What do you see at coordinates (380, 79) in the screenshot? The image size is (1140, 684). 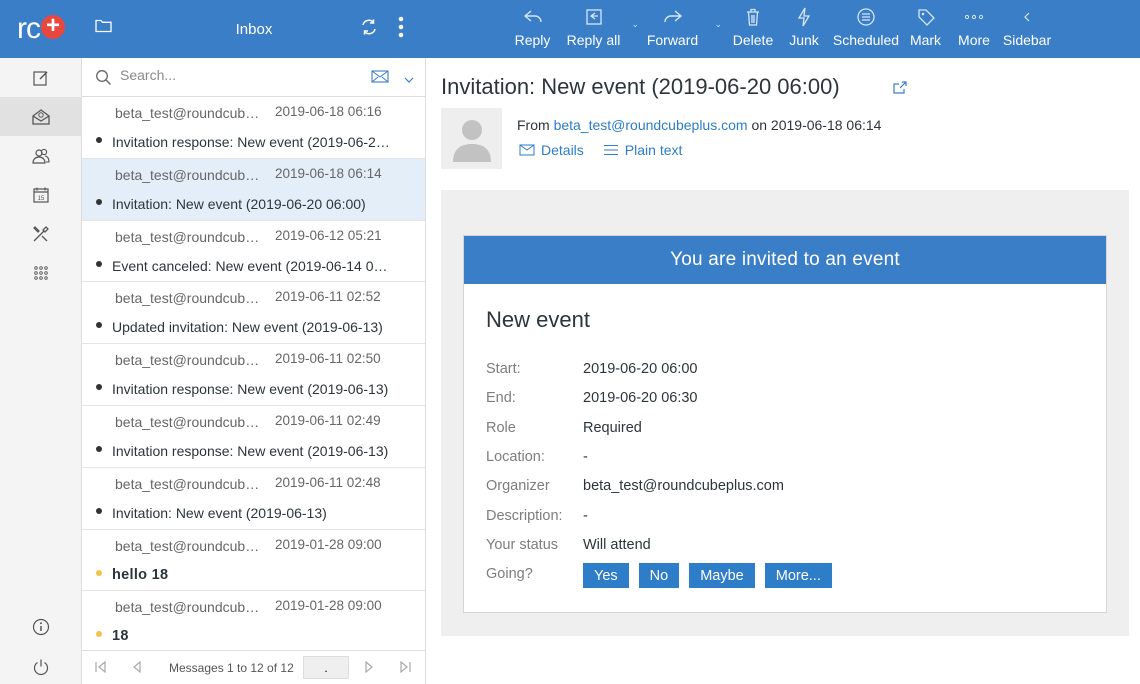 I see `envelope-filter-icon` at bounding box center [380, 79].